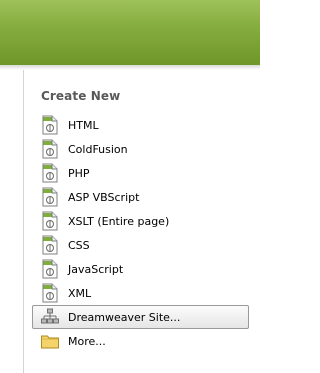  I want to click on list-item-label: ColdFusion, so click(98, 149).